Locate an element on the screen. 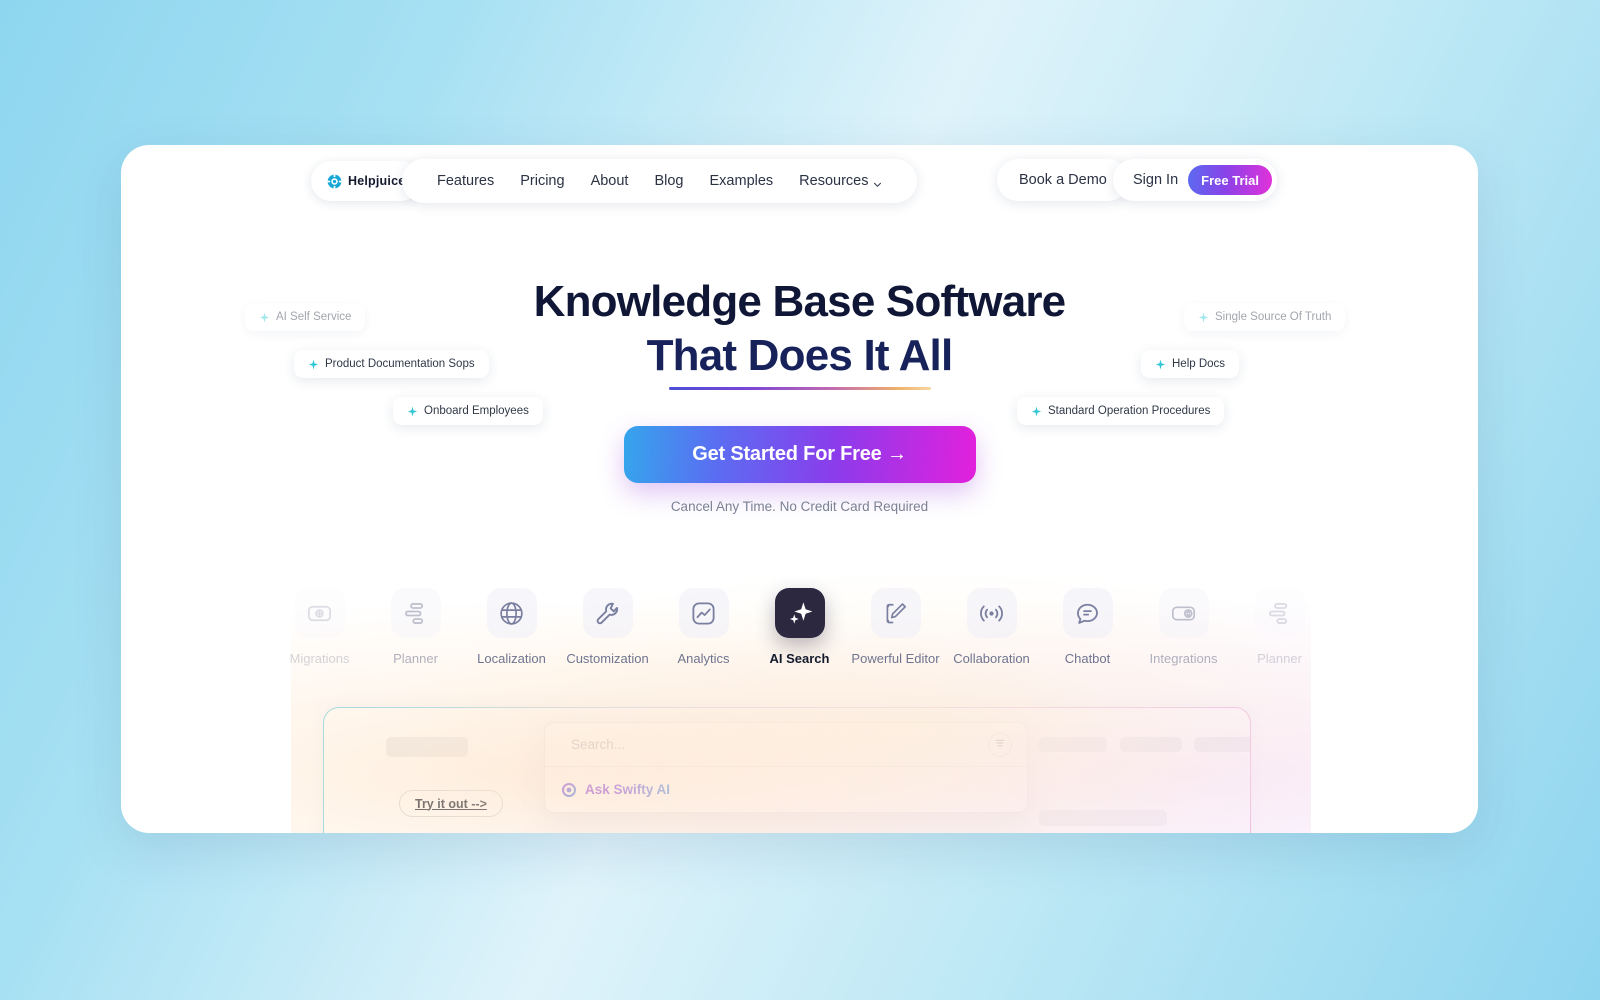  headline-line-1: Knowledge Base Software is located at coordinates (800, 301).